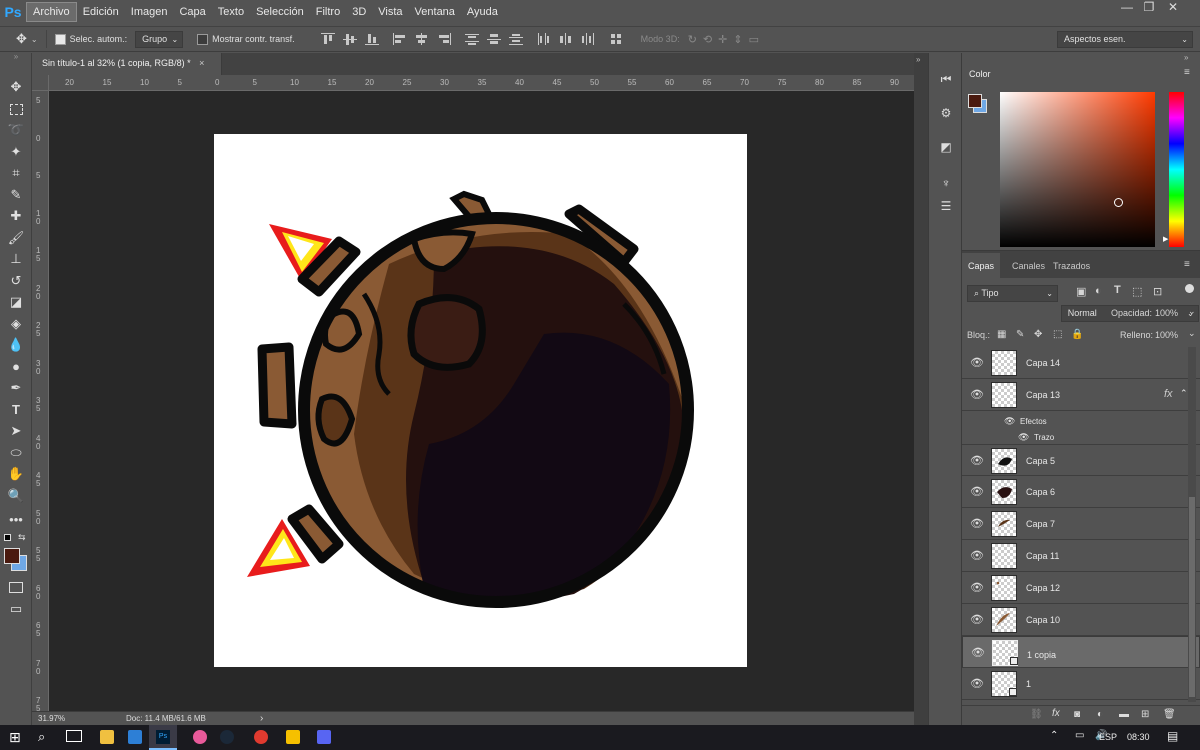 The height and width of the screenshot is (750, 1200). What do you see at coordinates (16, 474) in the screenshot?
I see `hand-tool-icon: ✋` at bounding box center [16, 474].